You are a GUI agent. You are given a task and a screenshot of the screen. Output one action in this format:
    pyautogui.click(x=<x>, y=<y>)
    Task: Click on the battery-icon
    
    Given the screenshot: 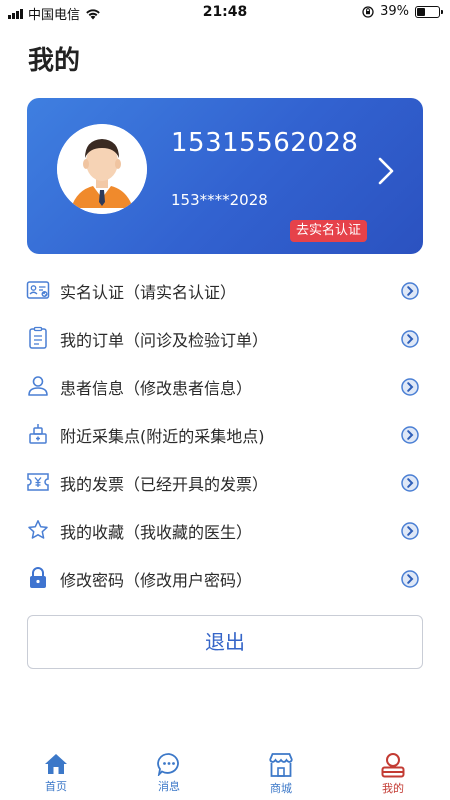 What is the action you would take?
    pyautogui.click(x=429, y=11)
    